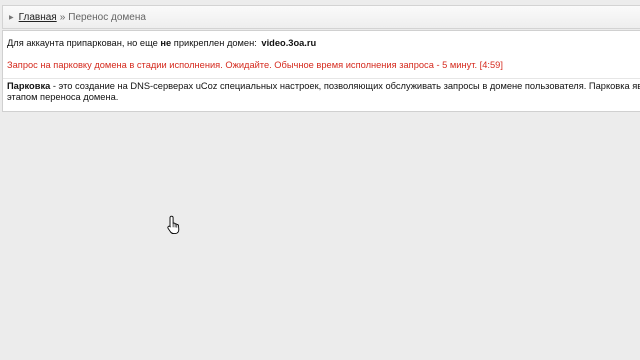 This screenshot has width=640, height=360. What do you see at coordinates (82, 43) in the screenshot?
I see `status-text-1: Для аккаунта припаркован, но еще` at bounding box center [82, 43].